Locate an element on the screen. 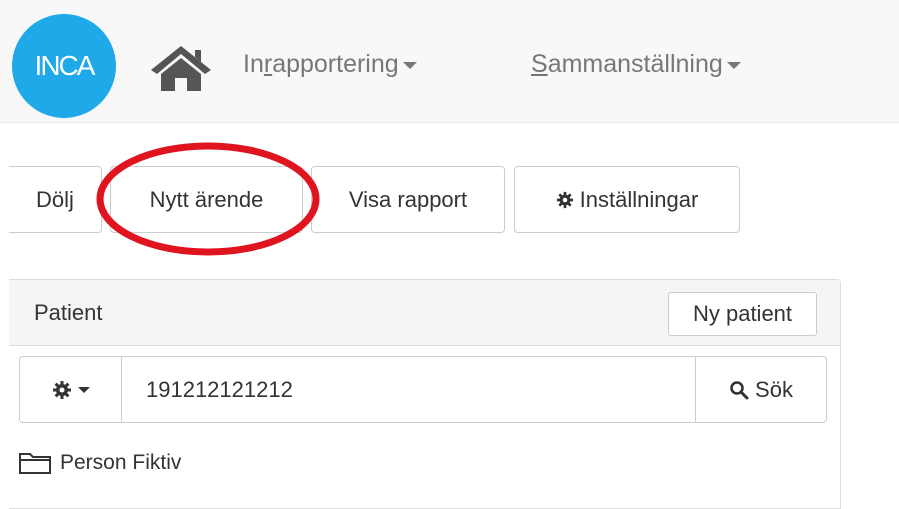  settings-button-label: Inställningar is located at coordinates (639, 199).